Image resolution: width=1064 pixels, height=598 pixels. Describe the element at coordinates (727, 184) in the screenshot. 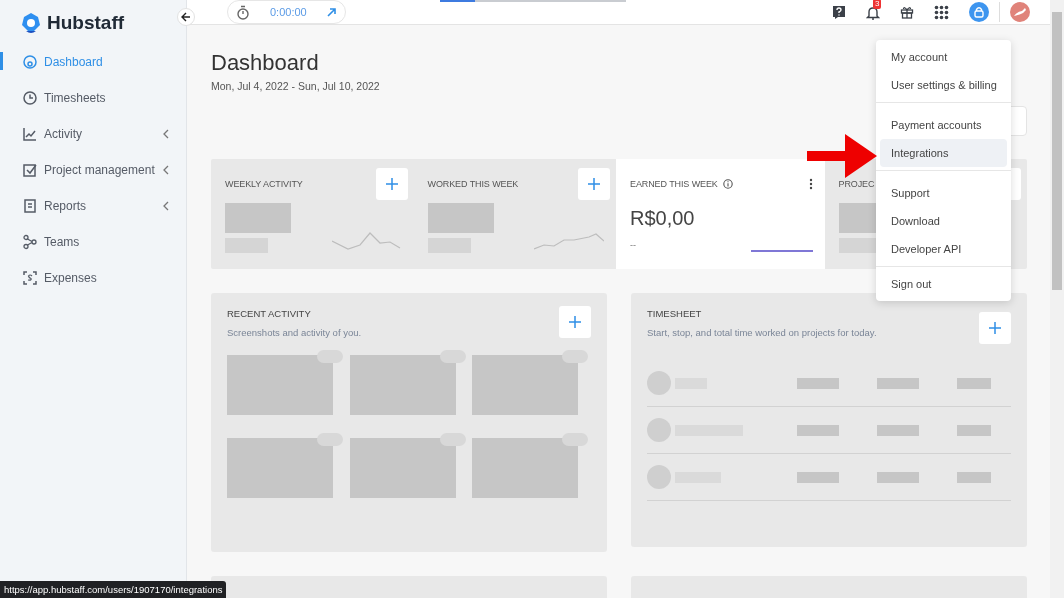

I see `info-icon` at that location.